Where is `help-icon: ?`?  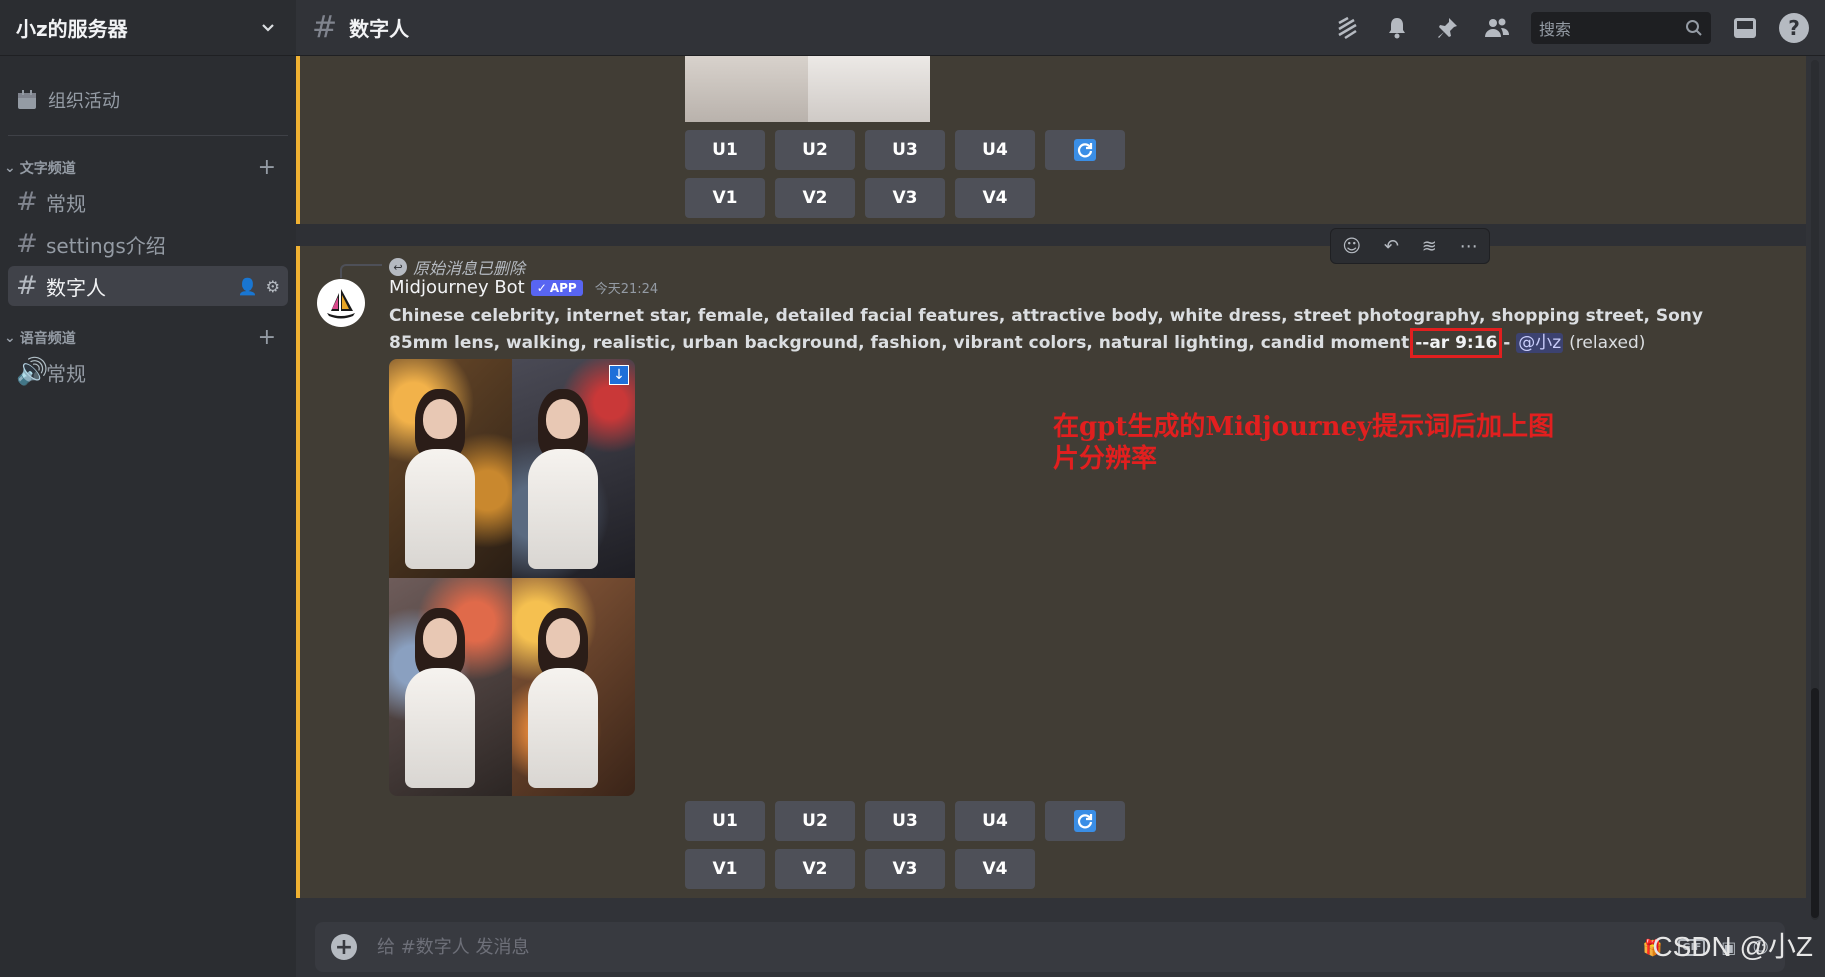 help-icon: ? is located at coordinates (1794, 27).